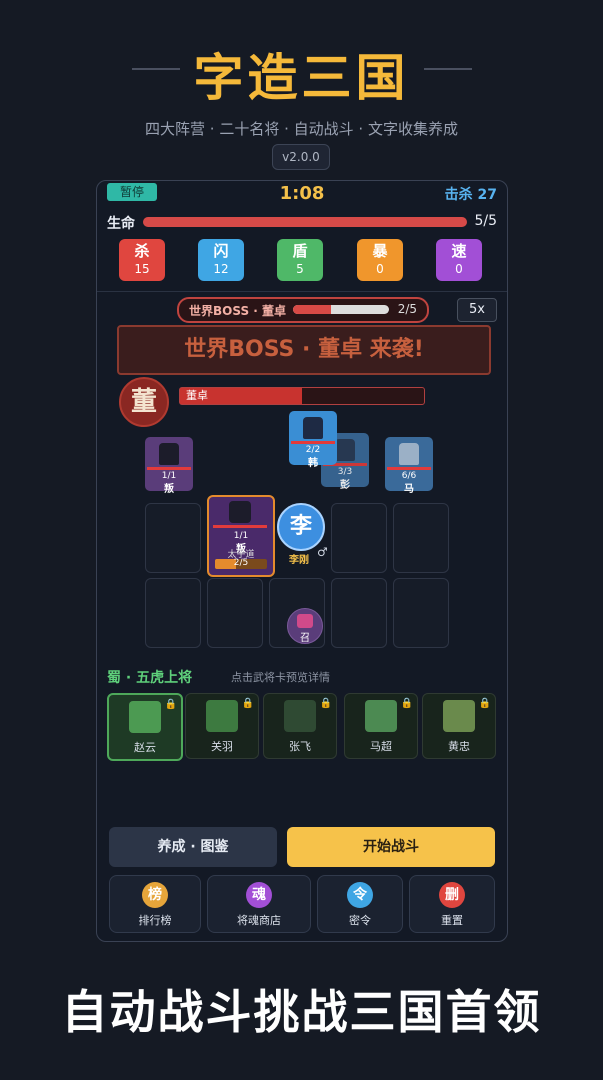 This screenshot has width=603, height=1080. I want to click on stat-crit: 暴0, so click(380, 260).